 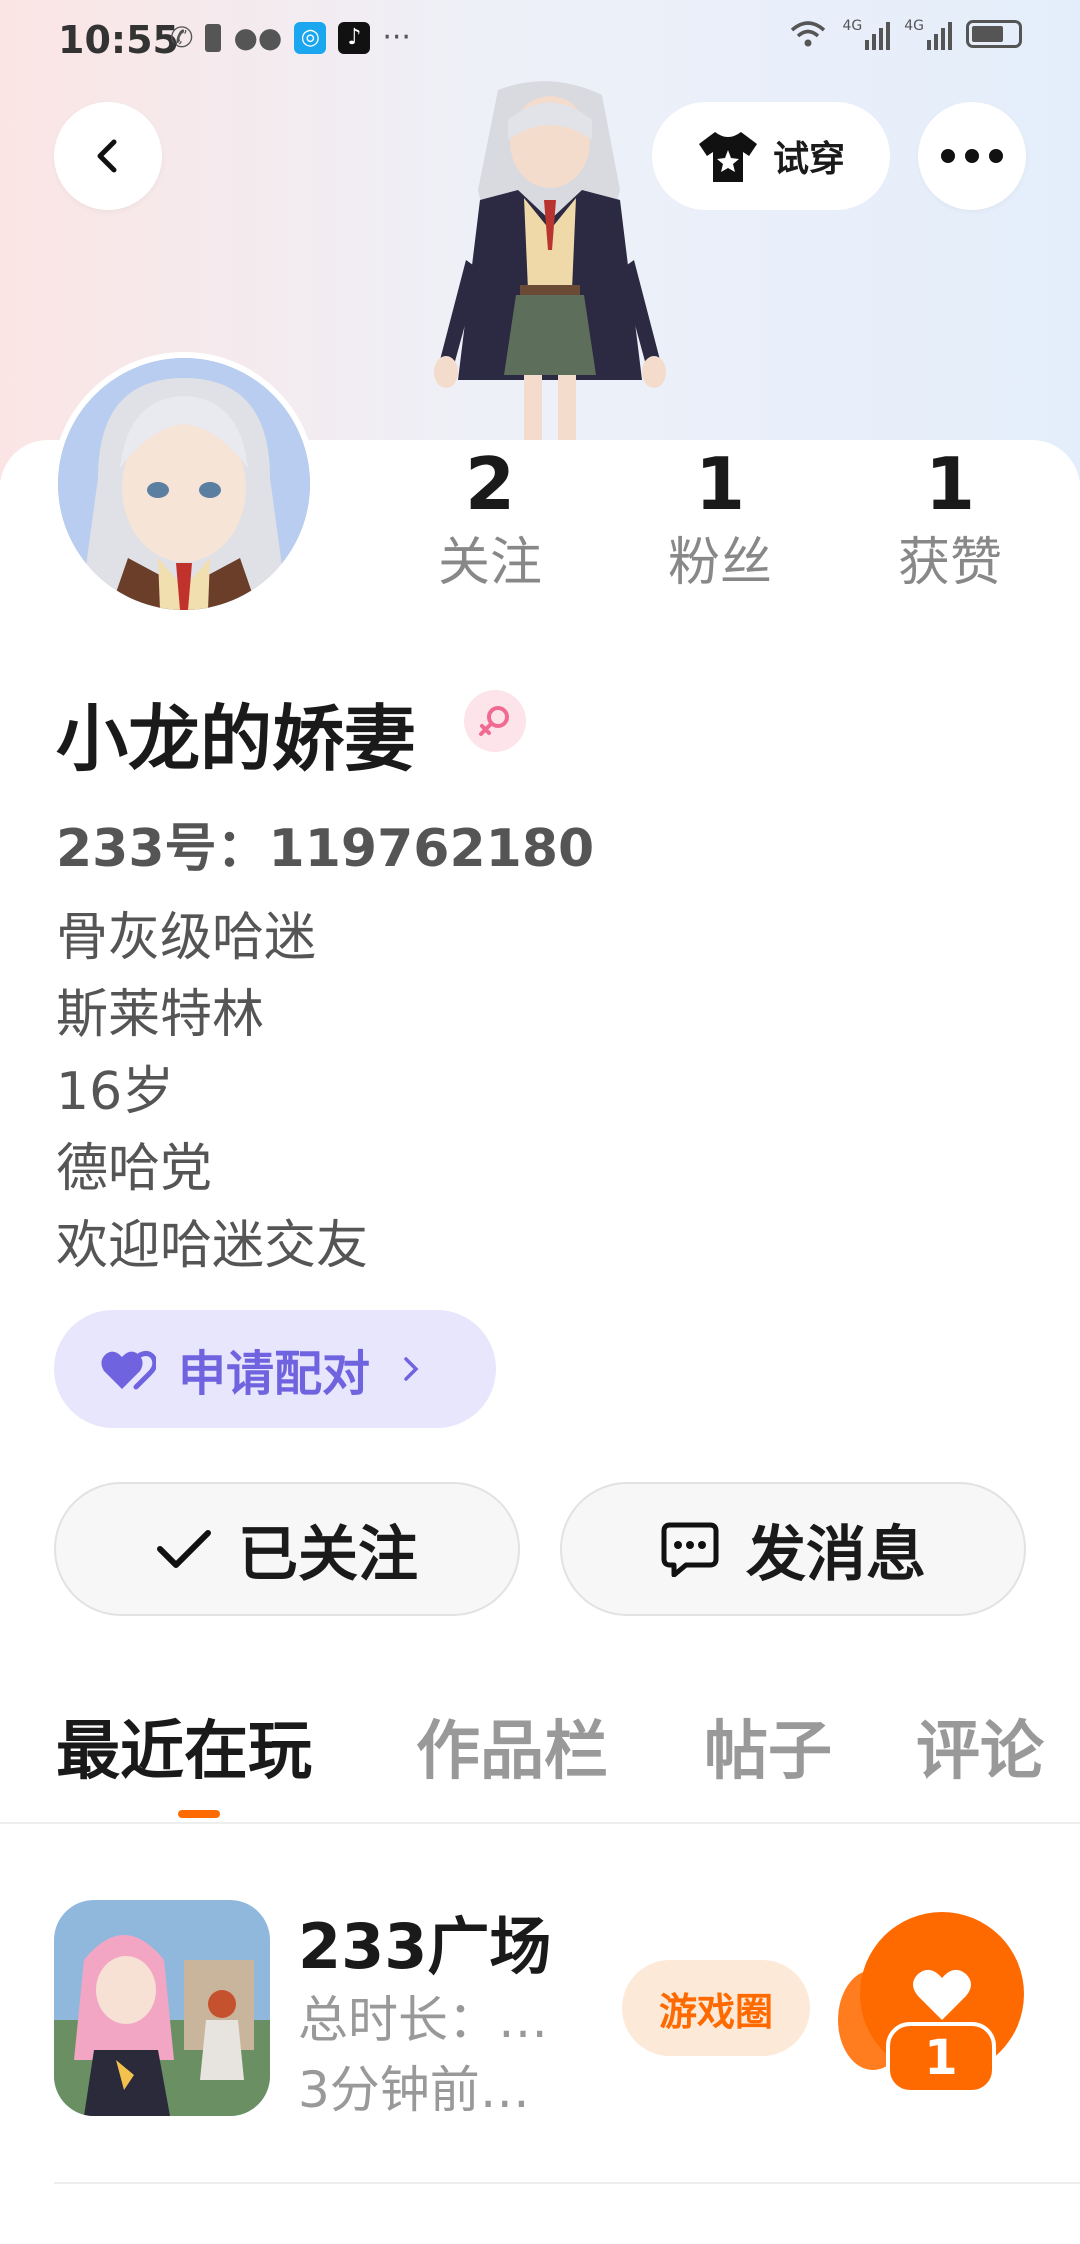 I want to click on stat-followers: 1 粉丝, so click(x=720, y=519).